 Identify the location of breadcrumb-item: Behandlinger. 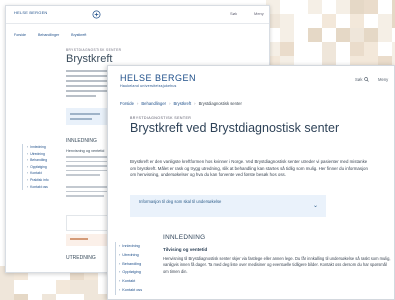
(153, 103).